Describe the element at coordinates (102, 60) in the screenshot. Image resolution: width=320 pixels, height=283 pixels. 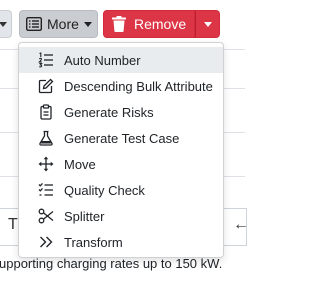
I see `menu-item-label: Auto Number` at that location.